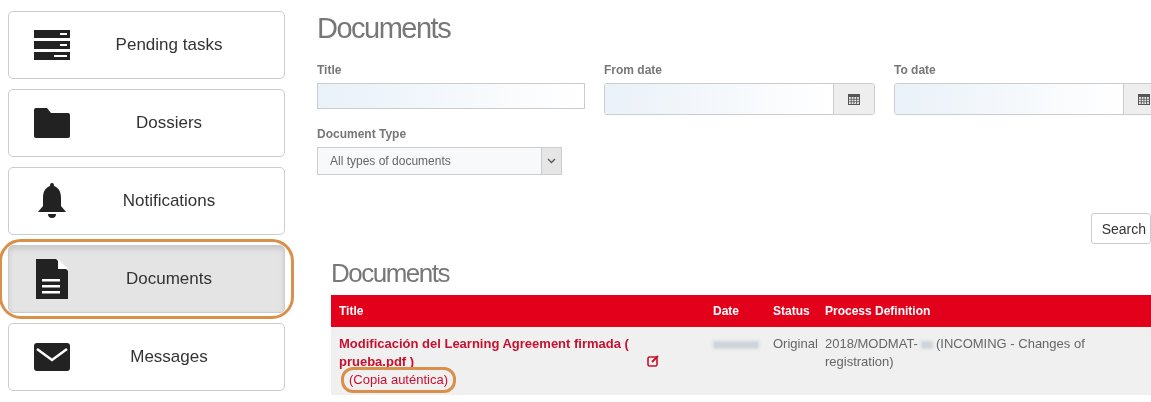 The width and height of the screenshot is (1151, 402). Describe the element at coordinates (391, 273) in the screenshot. I see `section-title: Documents` at that location.